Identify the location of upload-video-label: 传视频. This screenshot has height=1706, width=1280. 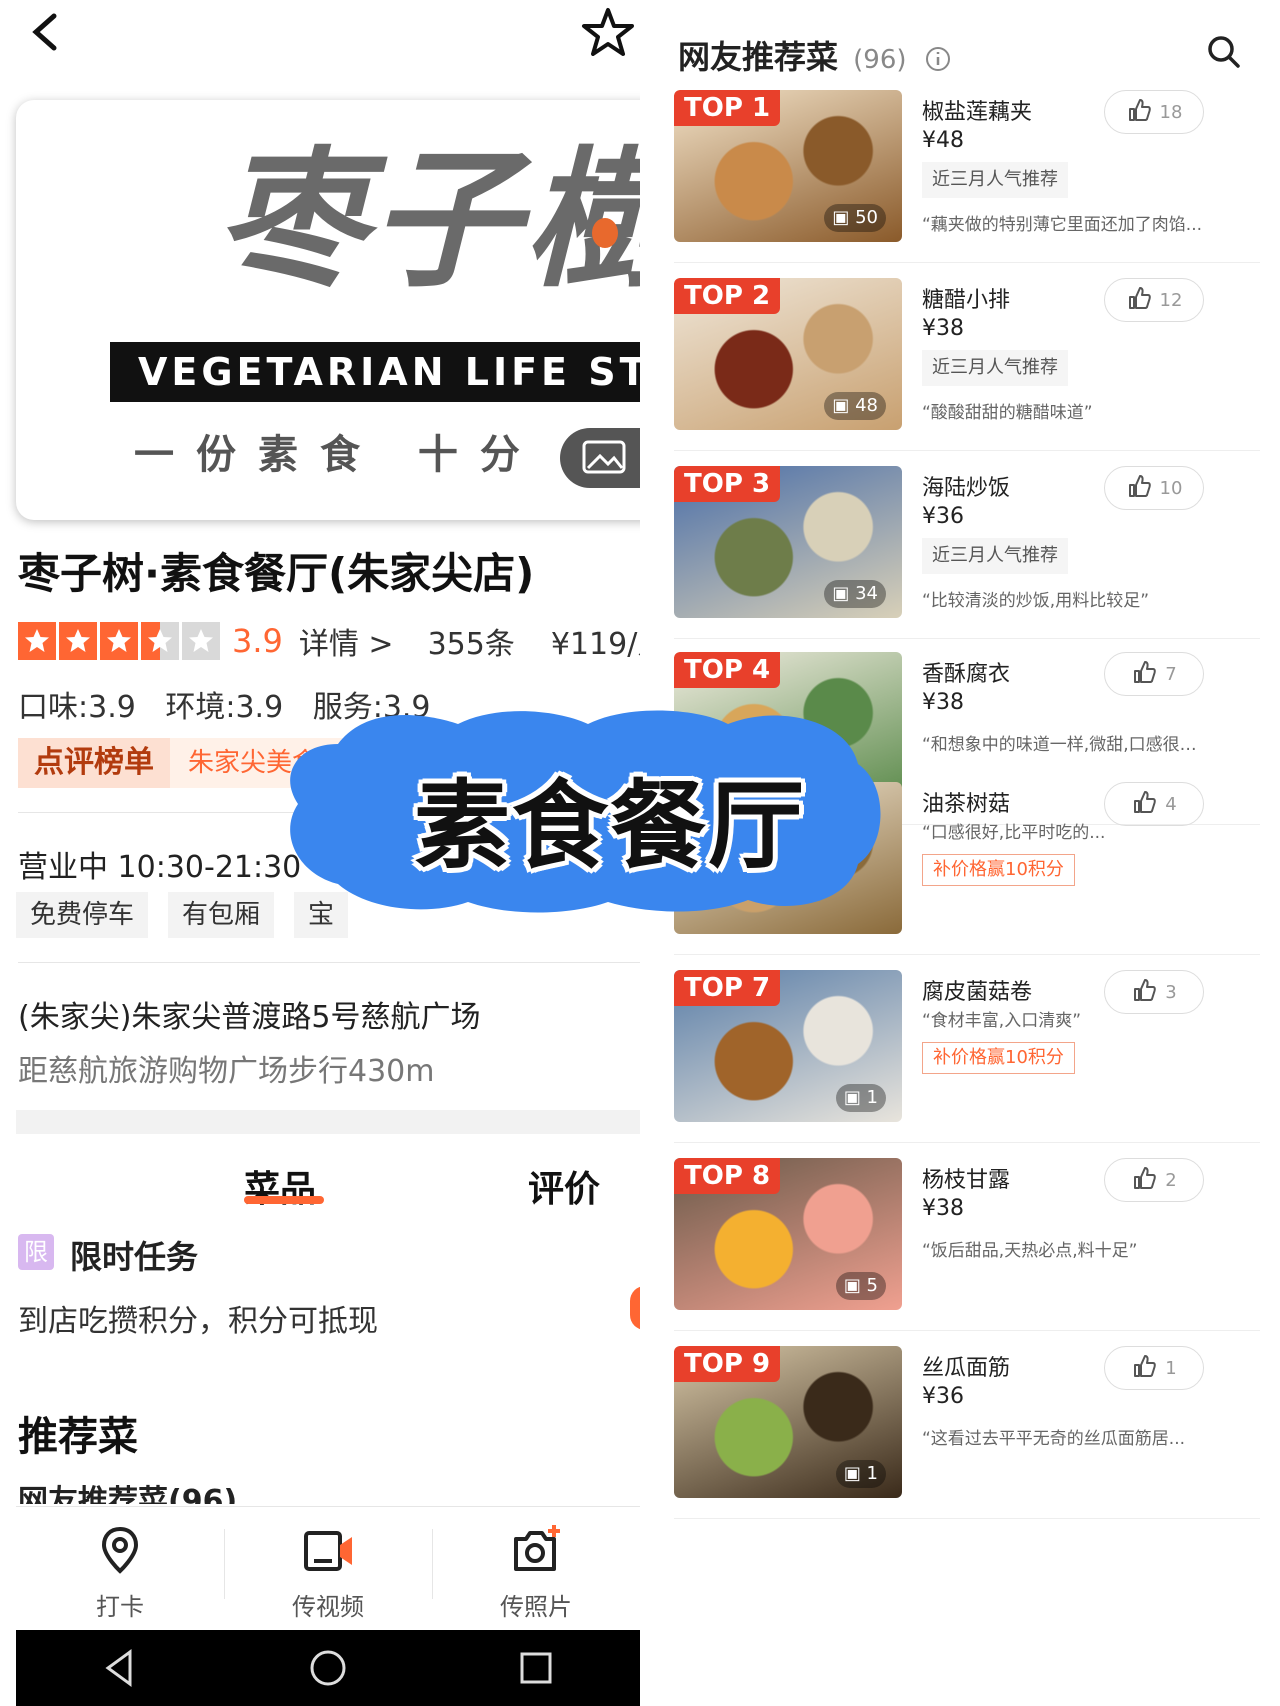
(328, 1607).